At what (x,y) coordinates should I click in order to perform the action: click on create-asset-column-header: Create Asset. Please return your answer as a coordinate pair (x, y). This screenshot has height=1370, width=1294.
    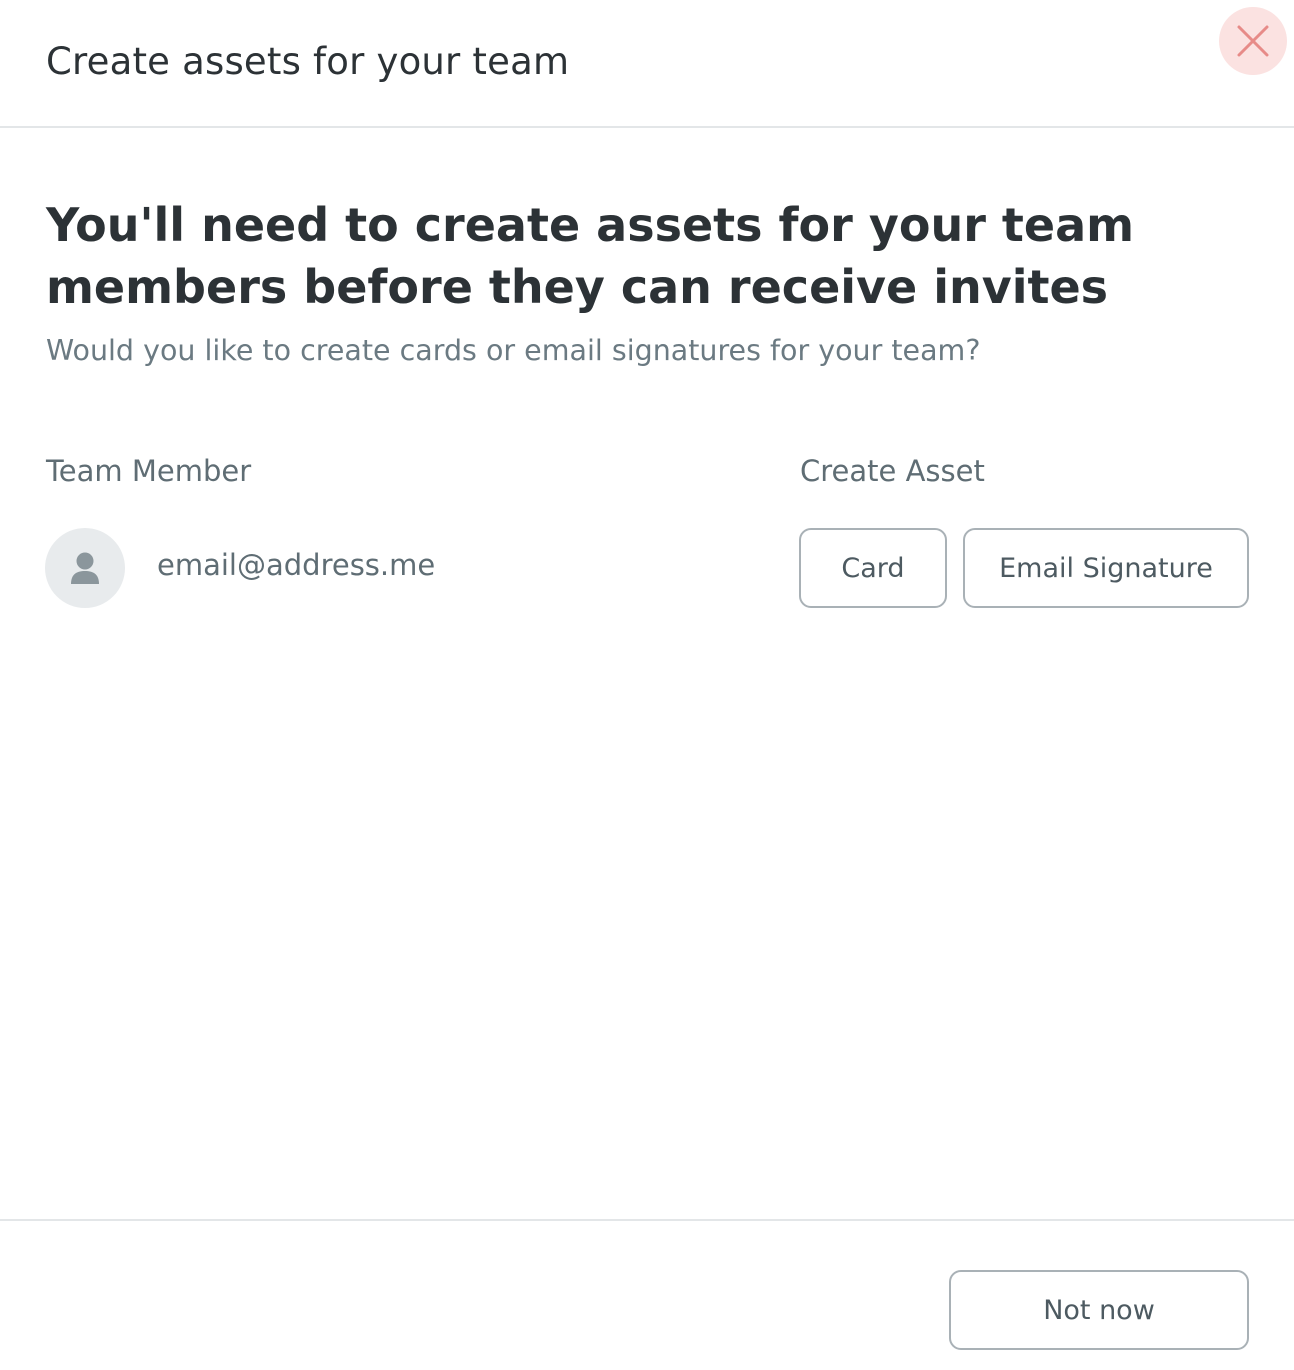
    Looking at the image, I should click on (892, 471).